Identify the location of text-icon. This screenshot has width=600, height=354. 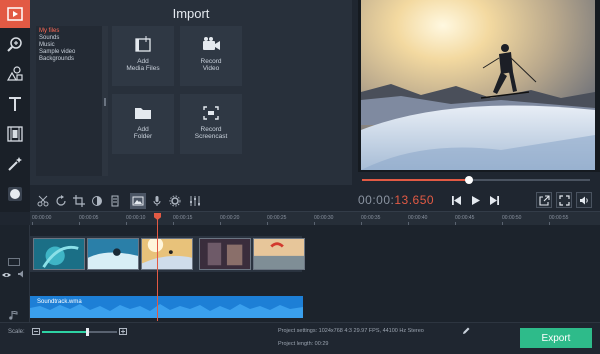
(15, 104).